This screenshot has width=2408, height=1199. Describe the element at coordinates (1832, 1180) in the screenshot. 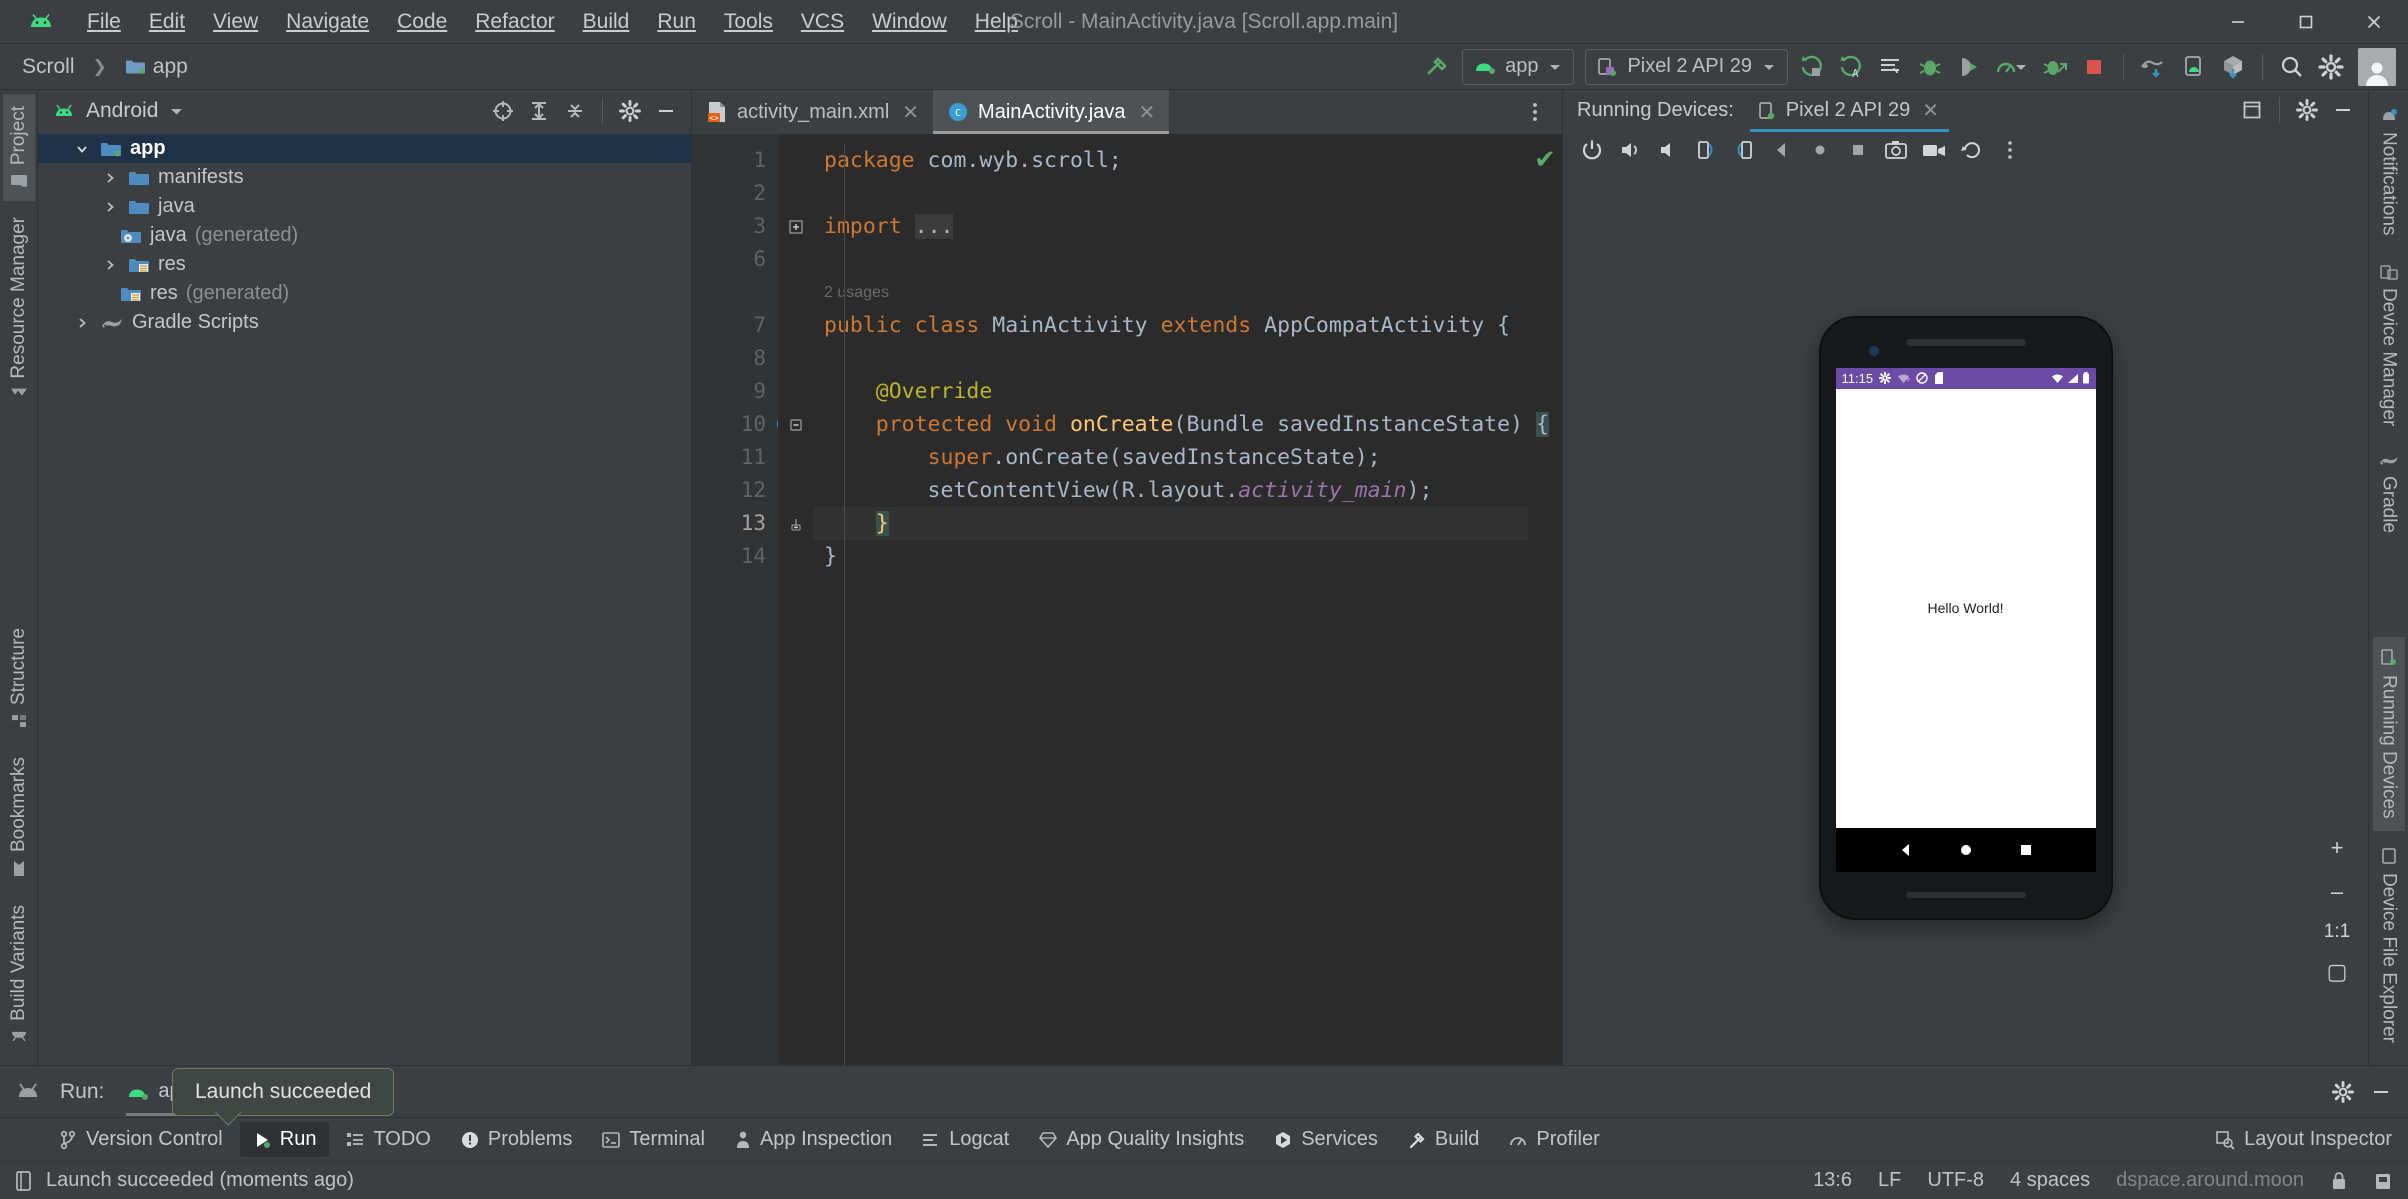

I see `caret-position: 13:6` at that location.